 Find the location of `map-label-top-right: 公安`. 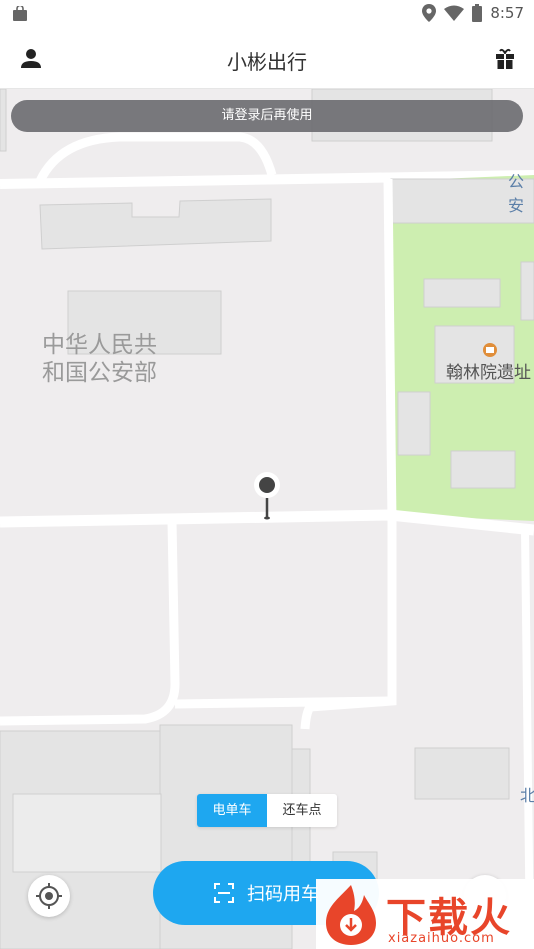

map-label-top-right: 公安 is located at coordinates (516, 193).